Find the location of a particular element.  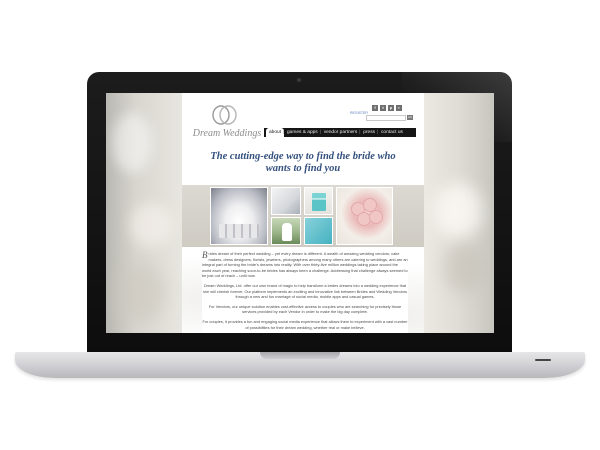

logo-text: Dream Weddings is located at coordinates (227, 133).